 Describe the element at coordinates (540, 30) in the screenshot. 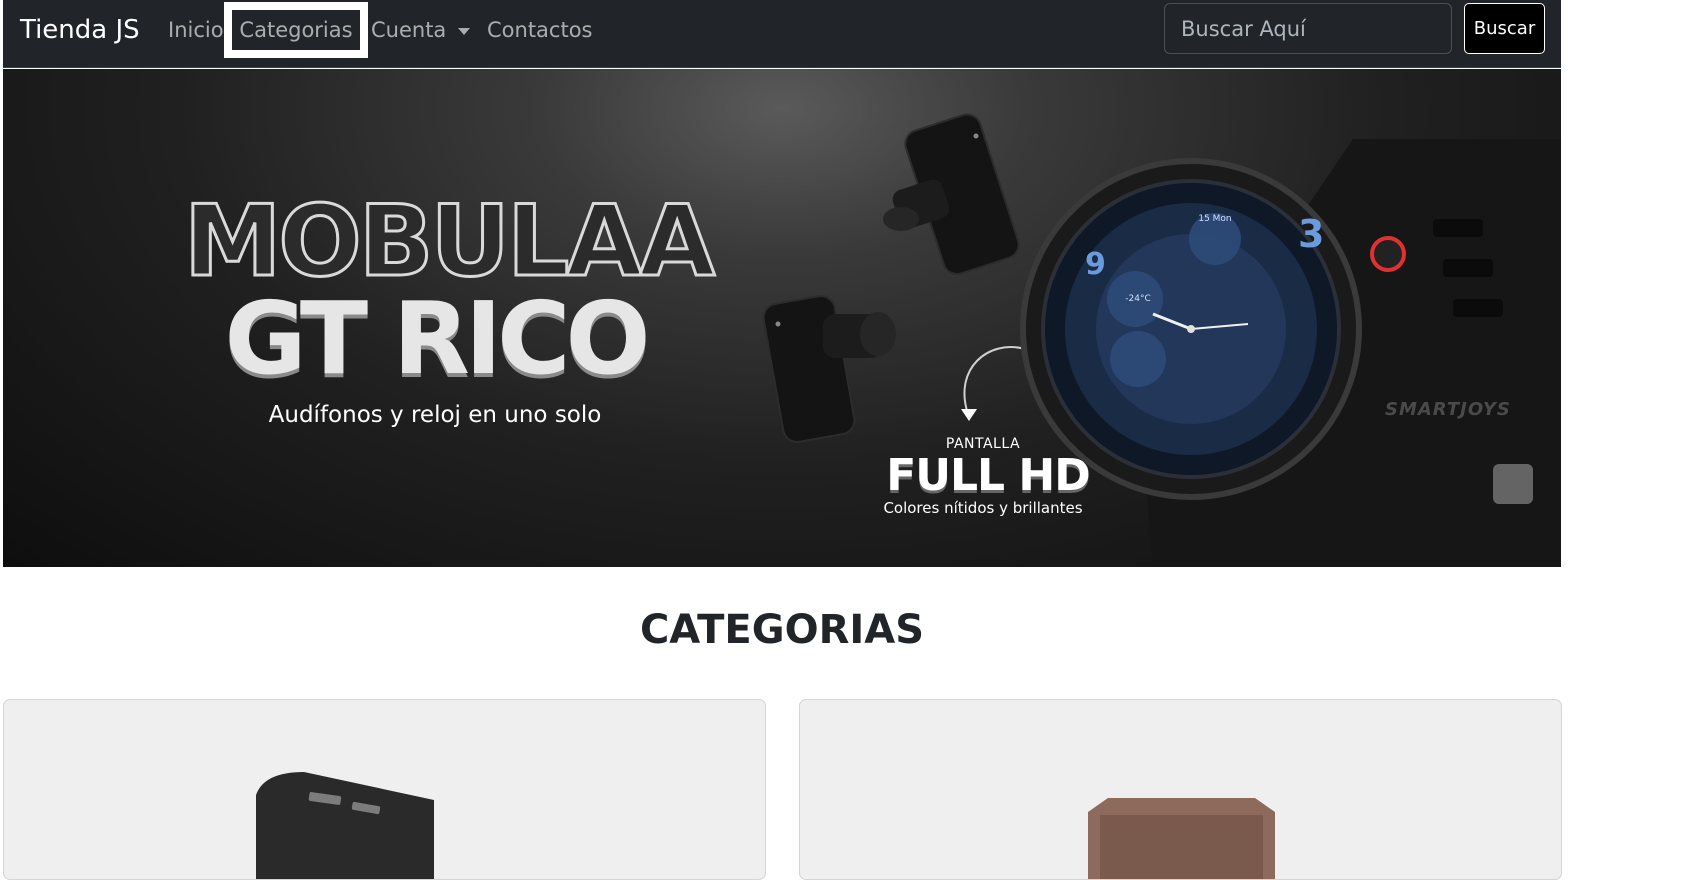

I see `nav-link-contactos: Contactos` at that location.